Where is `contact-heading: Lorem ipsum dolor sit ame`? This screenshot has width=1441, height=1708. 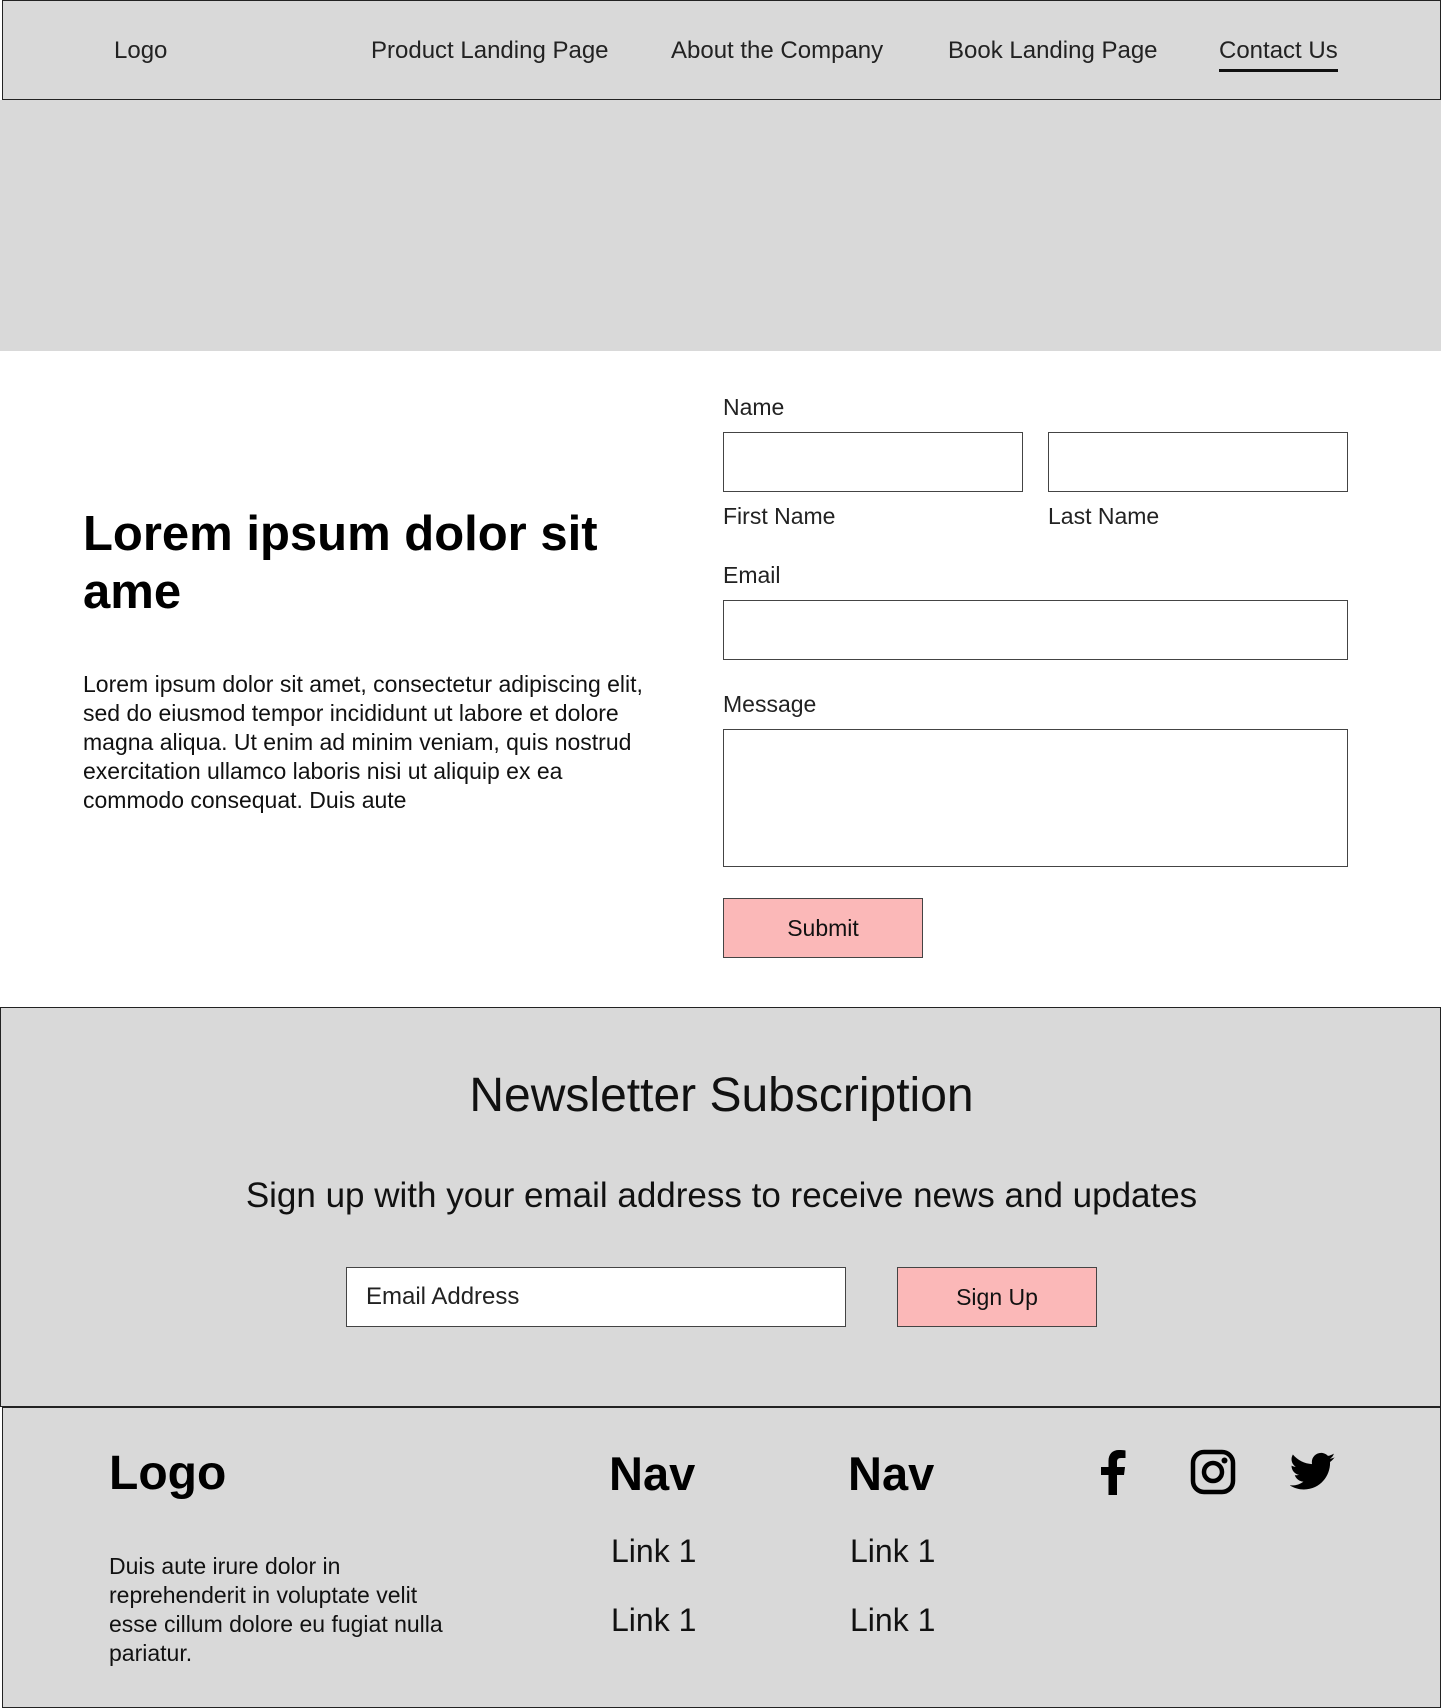
contact-heading: Lorem ipsum dolor sit ame is located at coordinates (340, 563).